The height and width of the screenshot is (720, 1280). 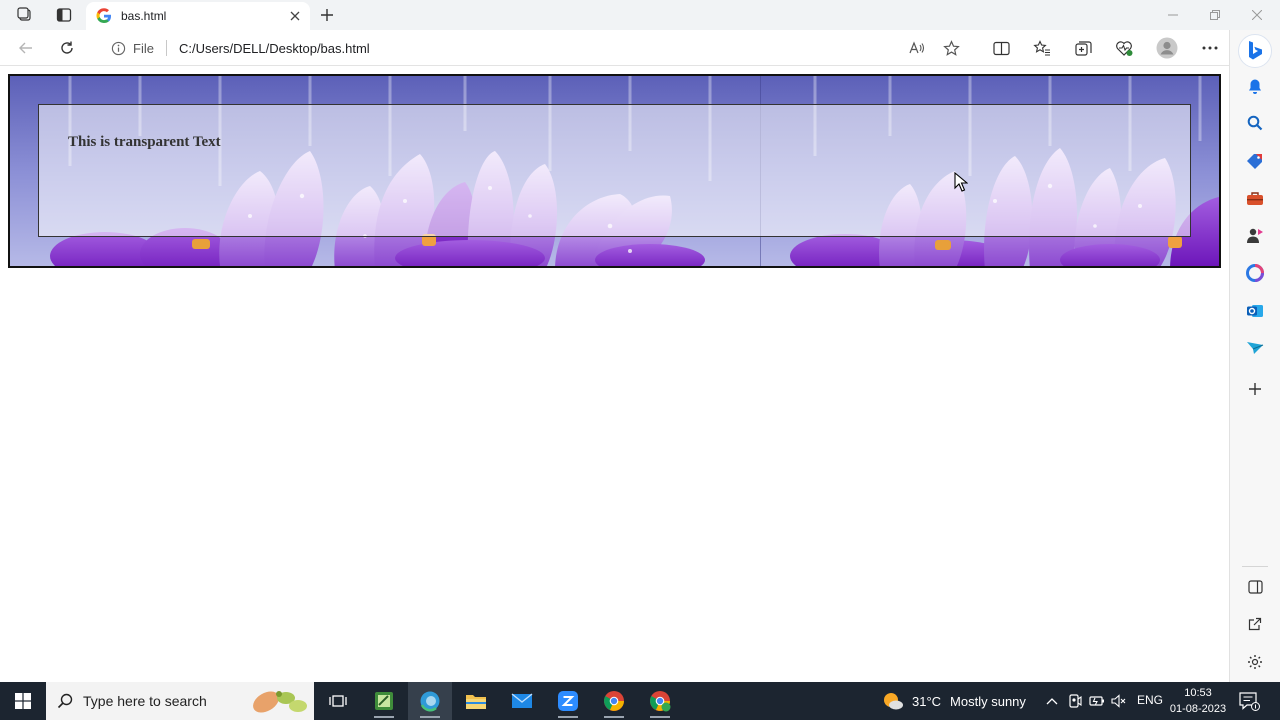 What do you see at coordinates (1001, 48) in the screenshot?
I see `split-screen-icon` at bounding box center [1001, 48].